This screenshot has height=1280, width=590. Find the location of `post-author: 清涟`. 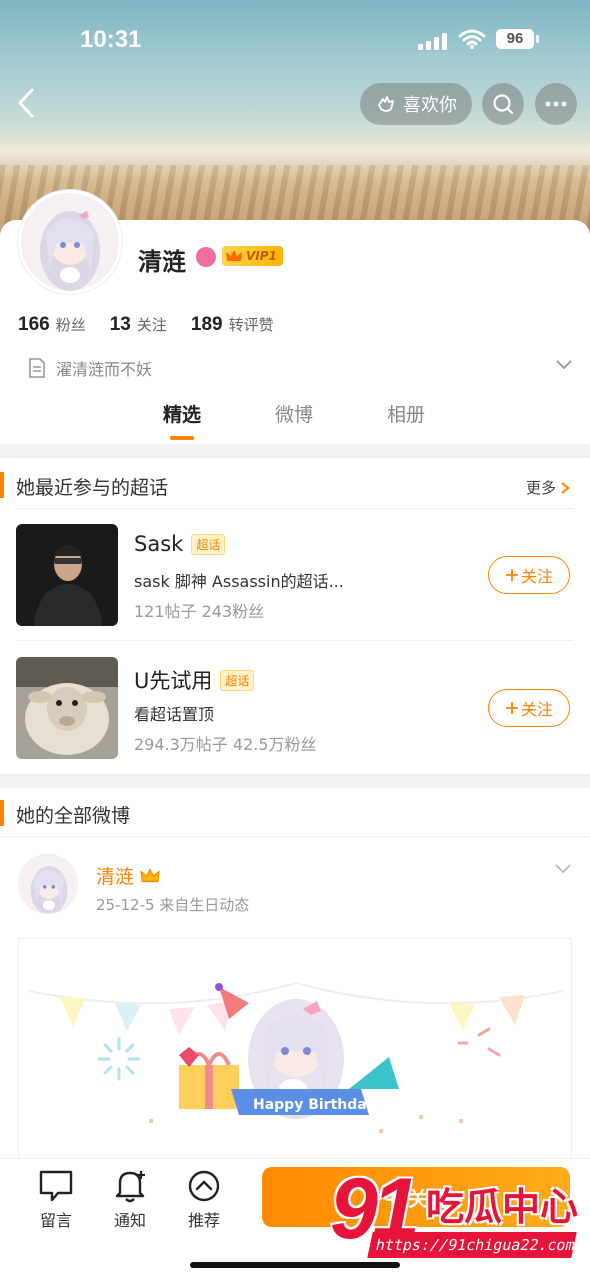

post-author: 清涟 is located at coordinates (128, 875).